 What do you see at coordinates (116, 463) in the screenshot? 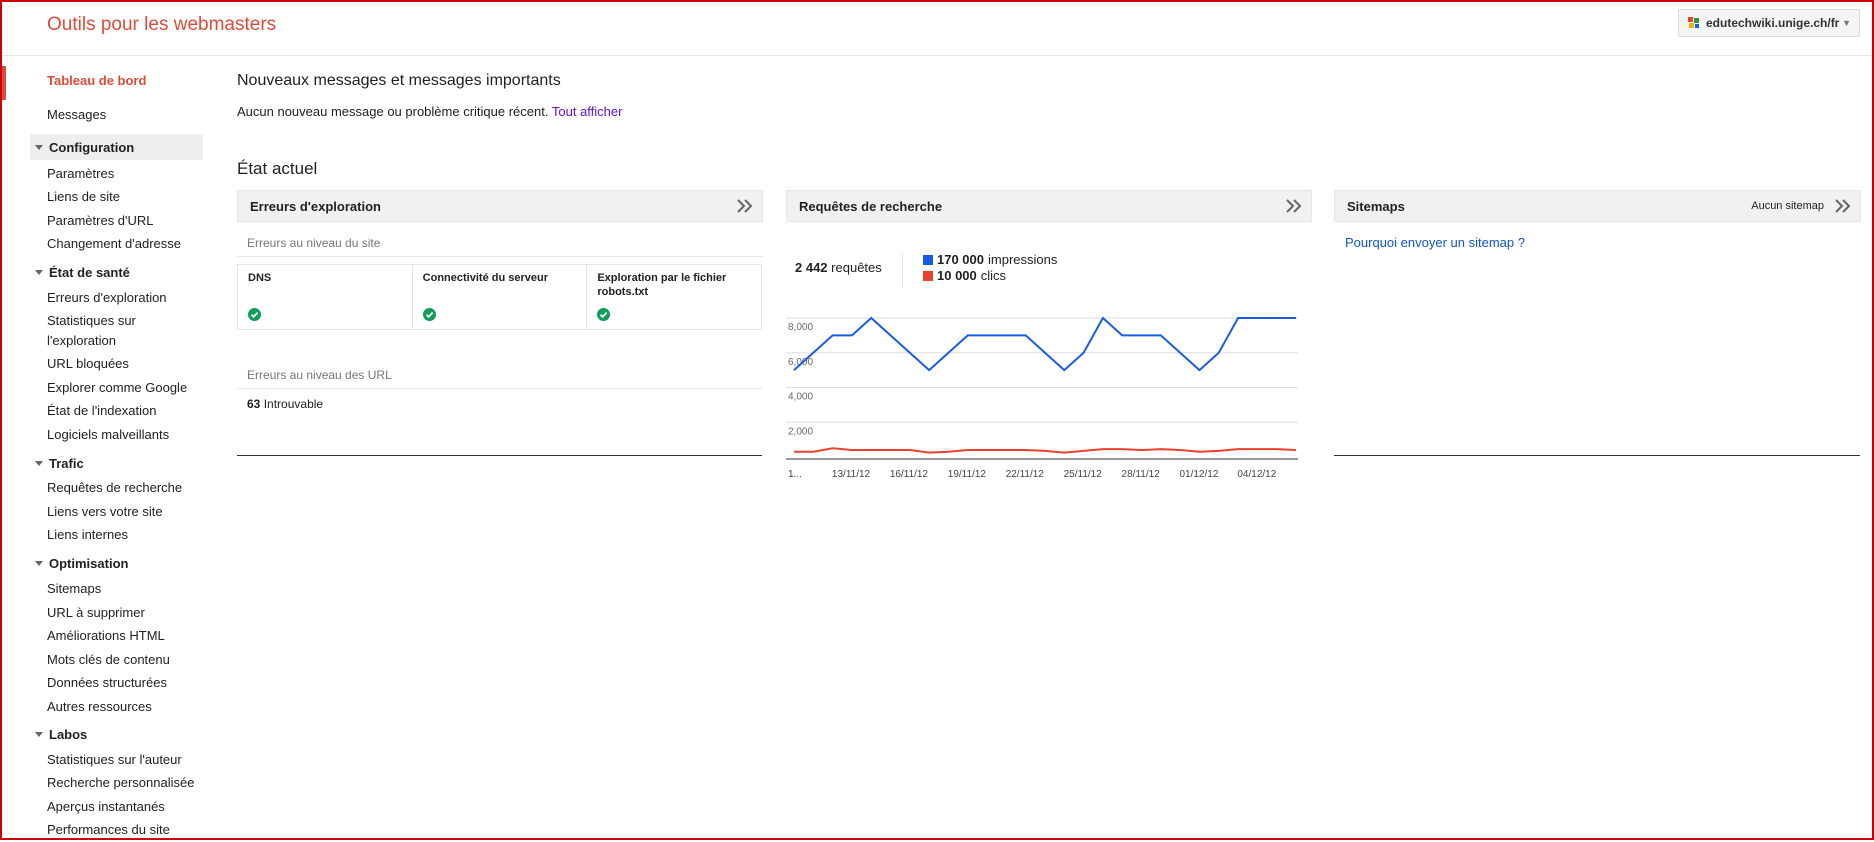
I see `sidebar-section-trafic: Trafic` at bounding box center [116, 463].